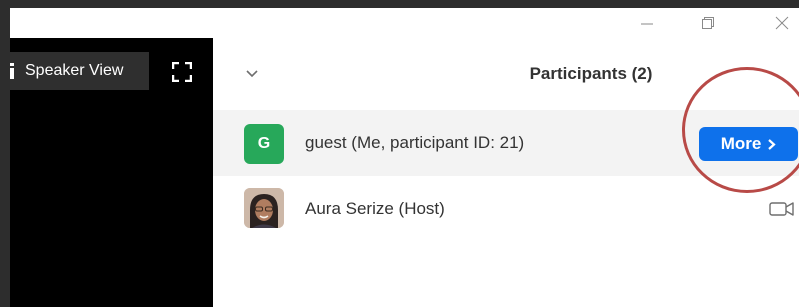 This screenshot has width=799, height=307. Describe the element at coordinates (741, 143) in the screenshot. I see `more-button-label: More` at that location.